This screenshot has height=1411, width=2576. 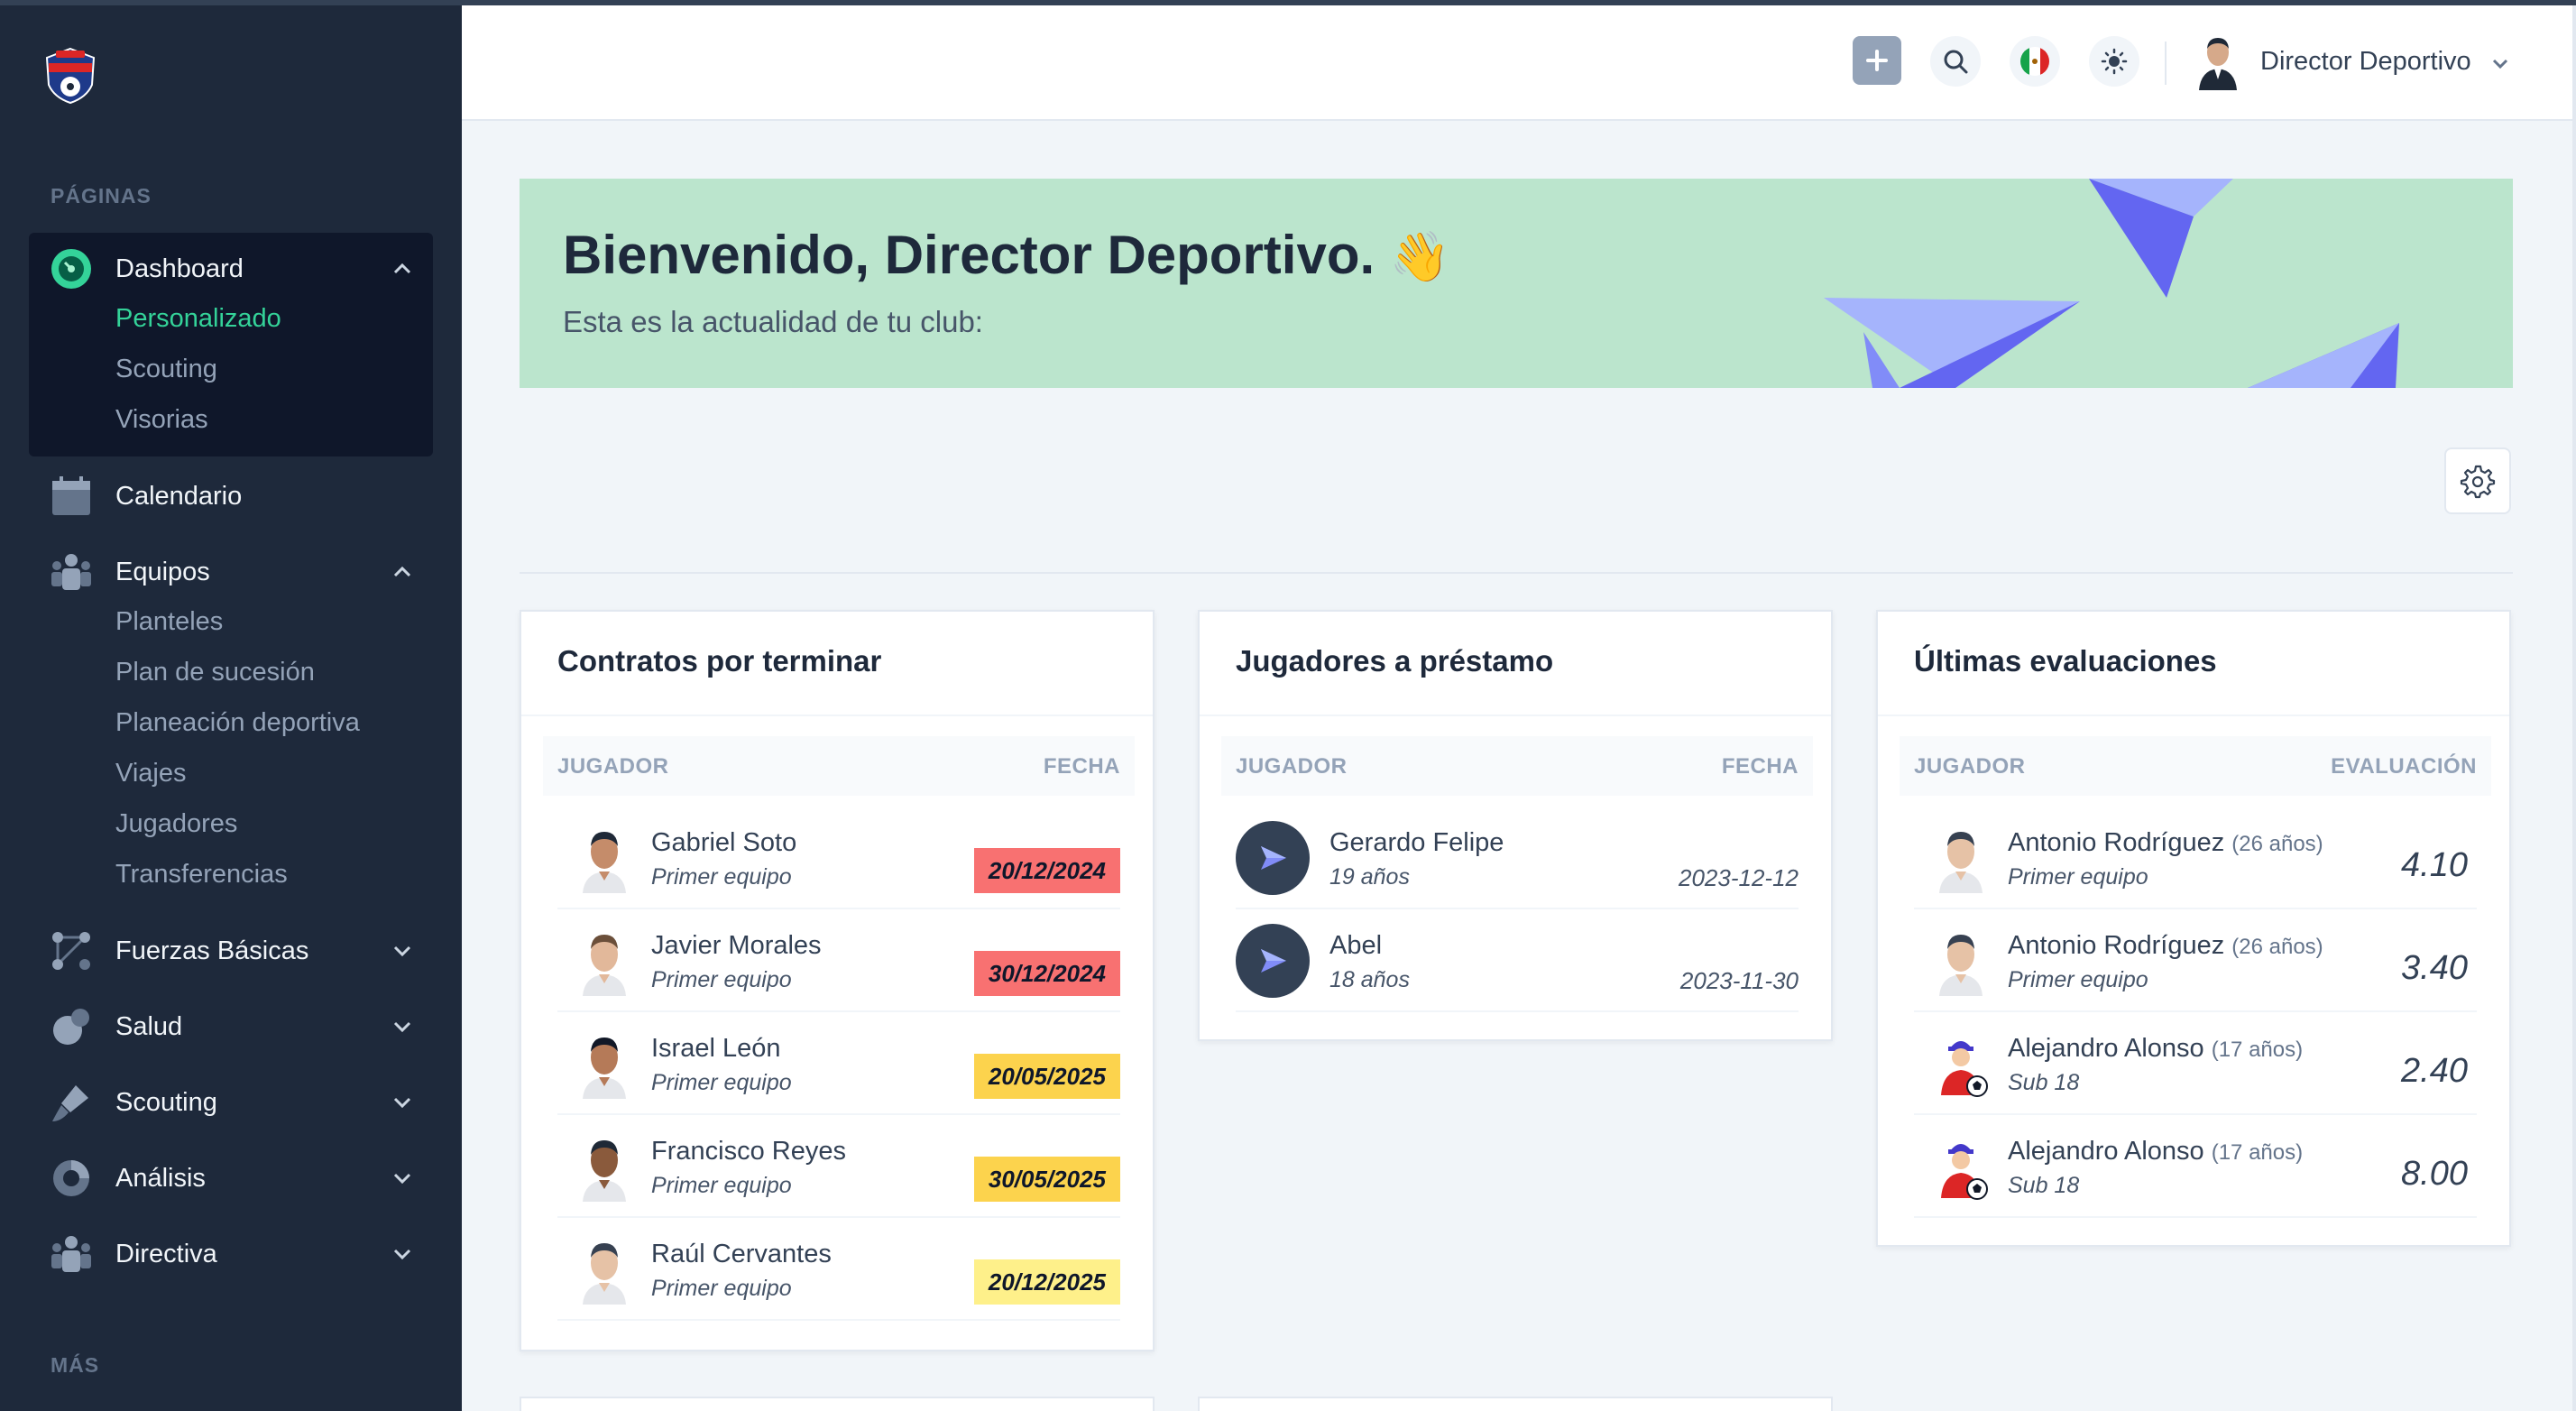 I want to click on sidebar-item-salud: Salud, so click(x=240, y=1026).